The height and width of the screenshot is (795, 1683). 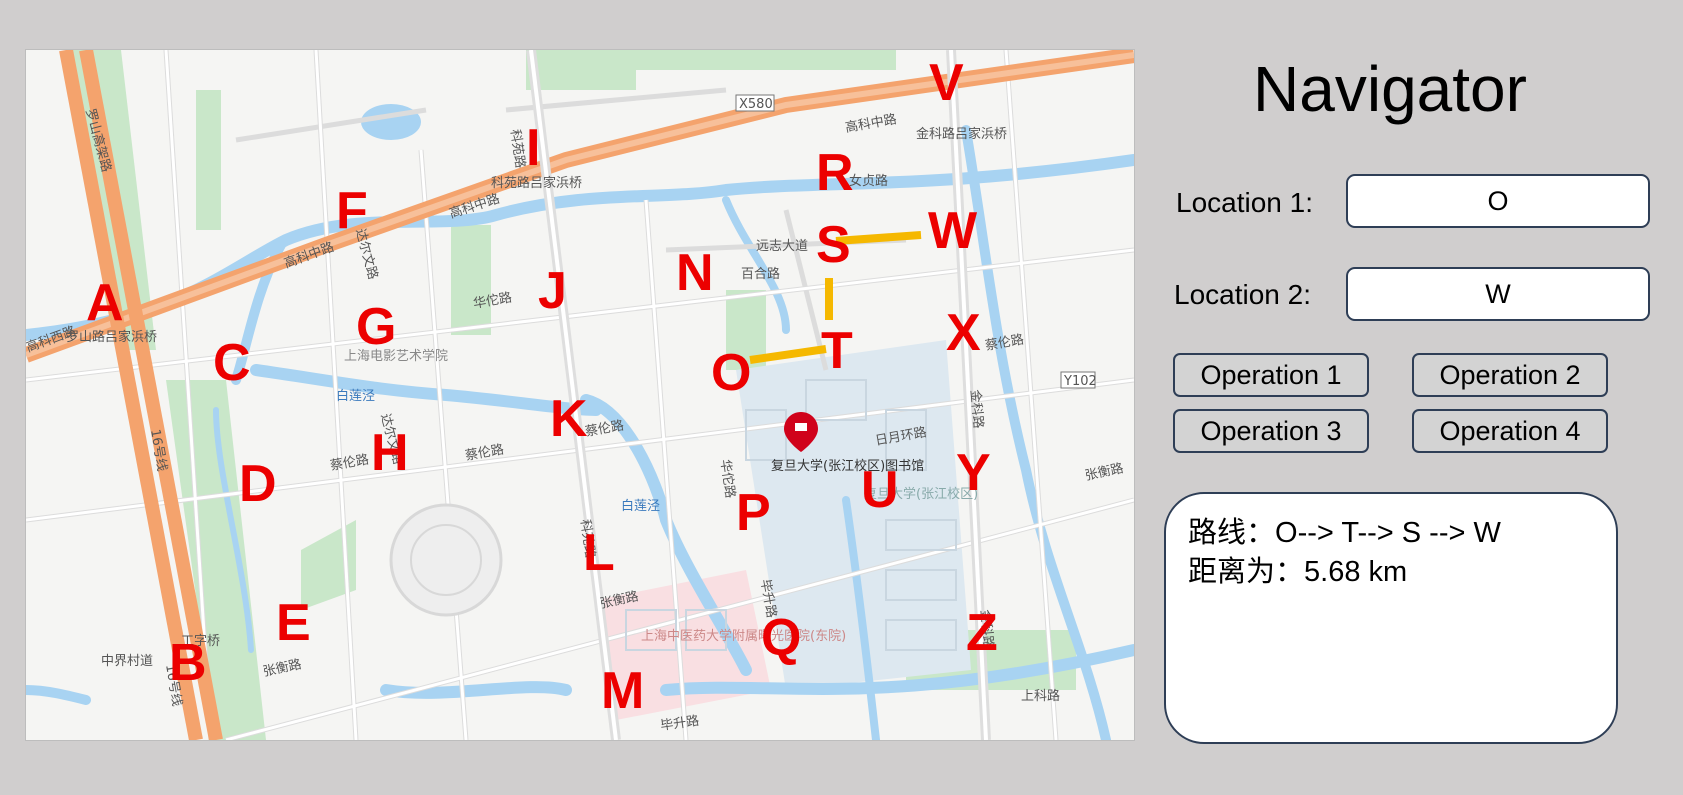 What do you see at coordinates (1271, 431) in the screenshot?
I see `operation-3-button: Operation 3` at bounding box center [1271, 431].